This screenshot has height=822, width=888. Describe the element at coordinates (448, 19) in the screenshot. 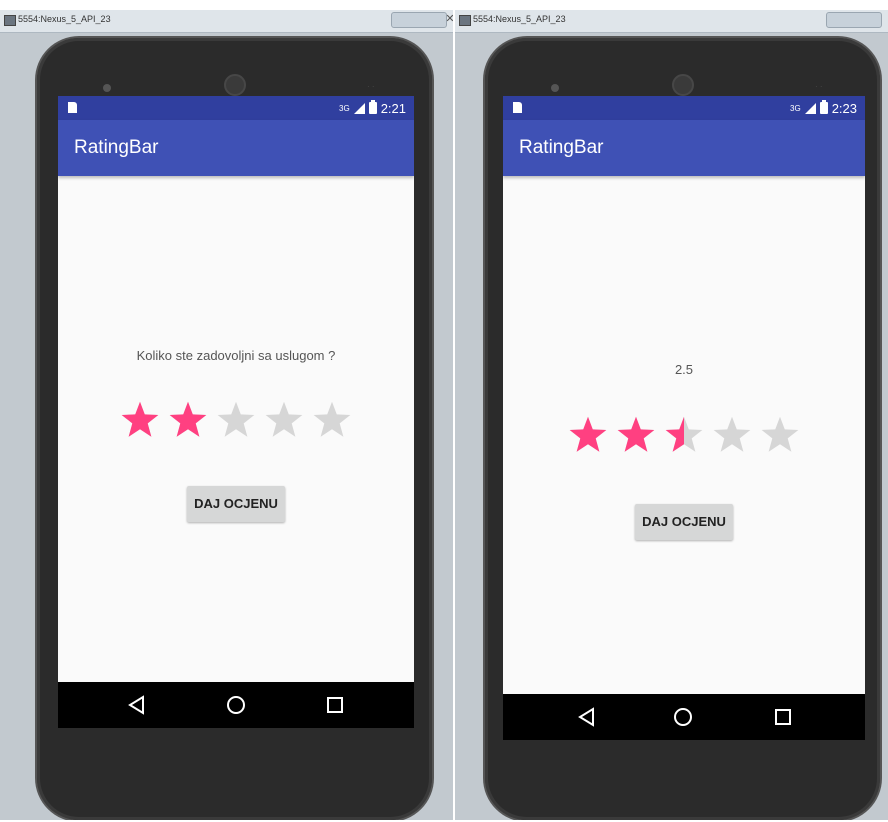

I see `close-icon: ✕` at that location.